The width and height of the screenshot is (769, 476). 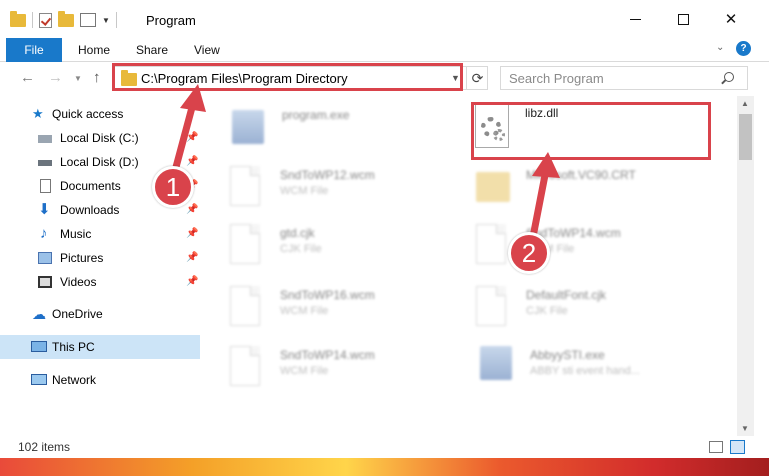 I want to click on star-icon: ★, so click(x=38, y=113).